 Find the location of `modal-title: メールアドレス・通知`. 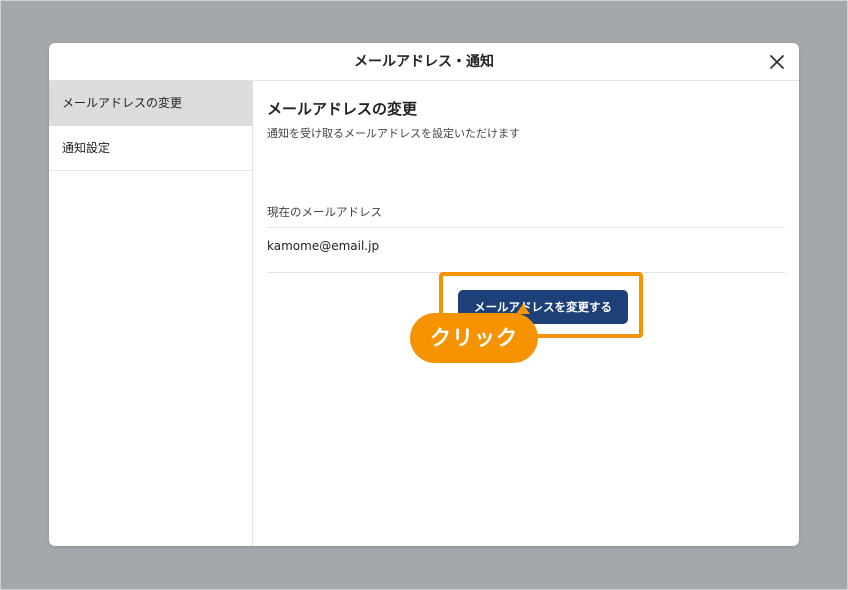

modal-title: メールアドレス・通知 is located at coordinates (424, 62).